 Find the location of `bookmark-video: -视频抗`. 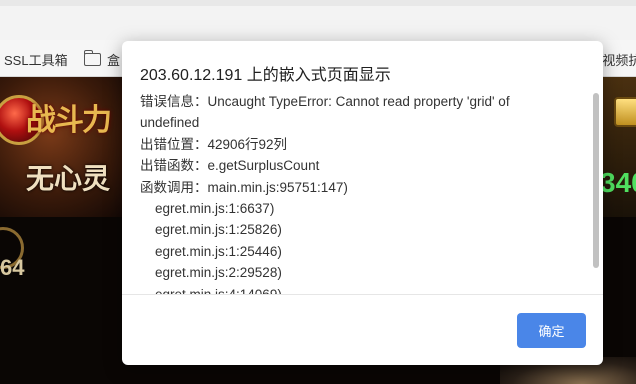

bookmark-video: -视频抗 is located at coordinates (617, 59).